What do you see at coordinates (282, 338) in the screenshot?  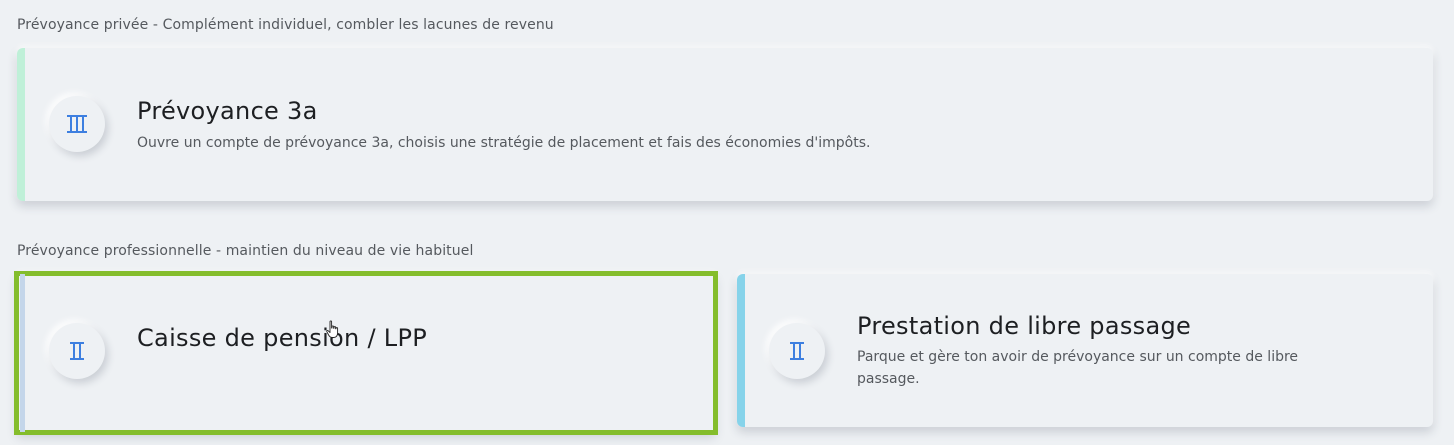 I see `card-title: Caisse de pension / LPP` at bounding box center [282, 338].